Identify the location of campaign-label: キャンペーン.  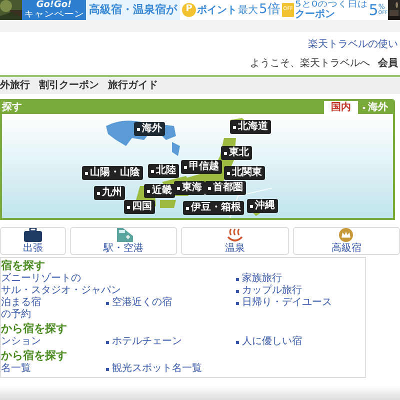
(54, 14).